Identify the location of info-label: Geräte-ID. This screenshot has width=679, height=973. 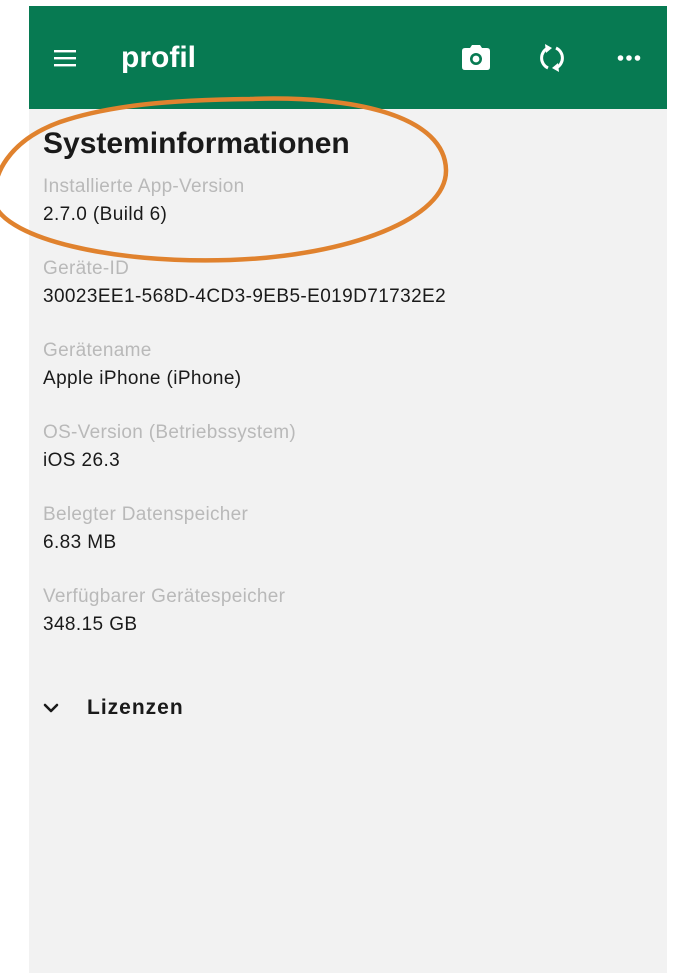
(86, 268).